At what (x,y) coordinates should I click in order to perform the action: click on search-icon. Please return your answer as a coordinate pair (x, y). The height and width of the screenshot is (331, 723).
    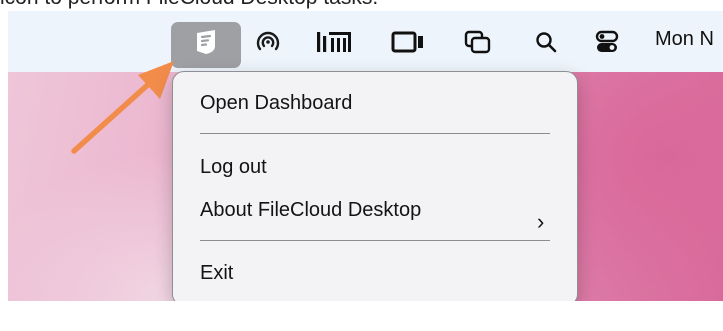
    Looking at the image, I should click on (546, 42).